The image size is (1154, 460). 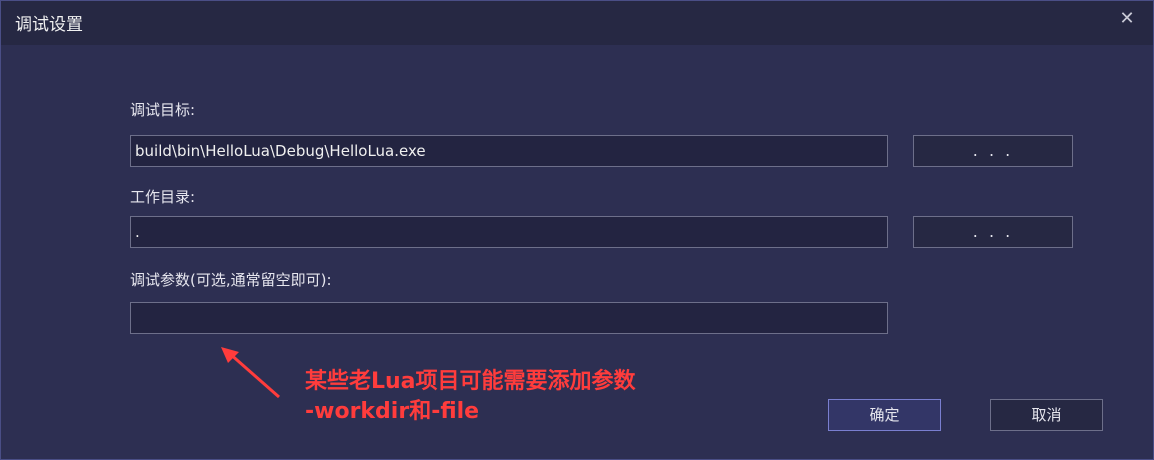 What do you see at coordinates (163, 197) in the screenshot?
I see `working-directory-label: 工作目录:` at bounding box center [163, 197].